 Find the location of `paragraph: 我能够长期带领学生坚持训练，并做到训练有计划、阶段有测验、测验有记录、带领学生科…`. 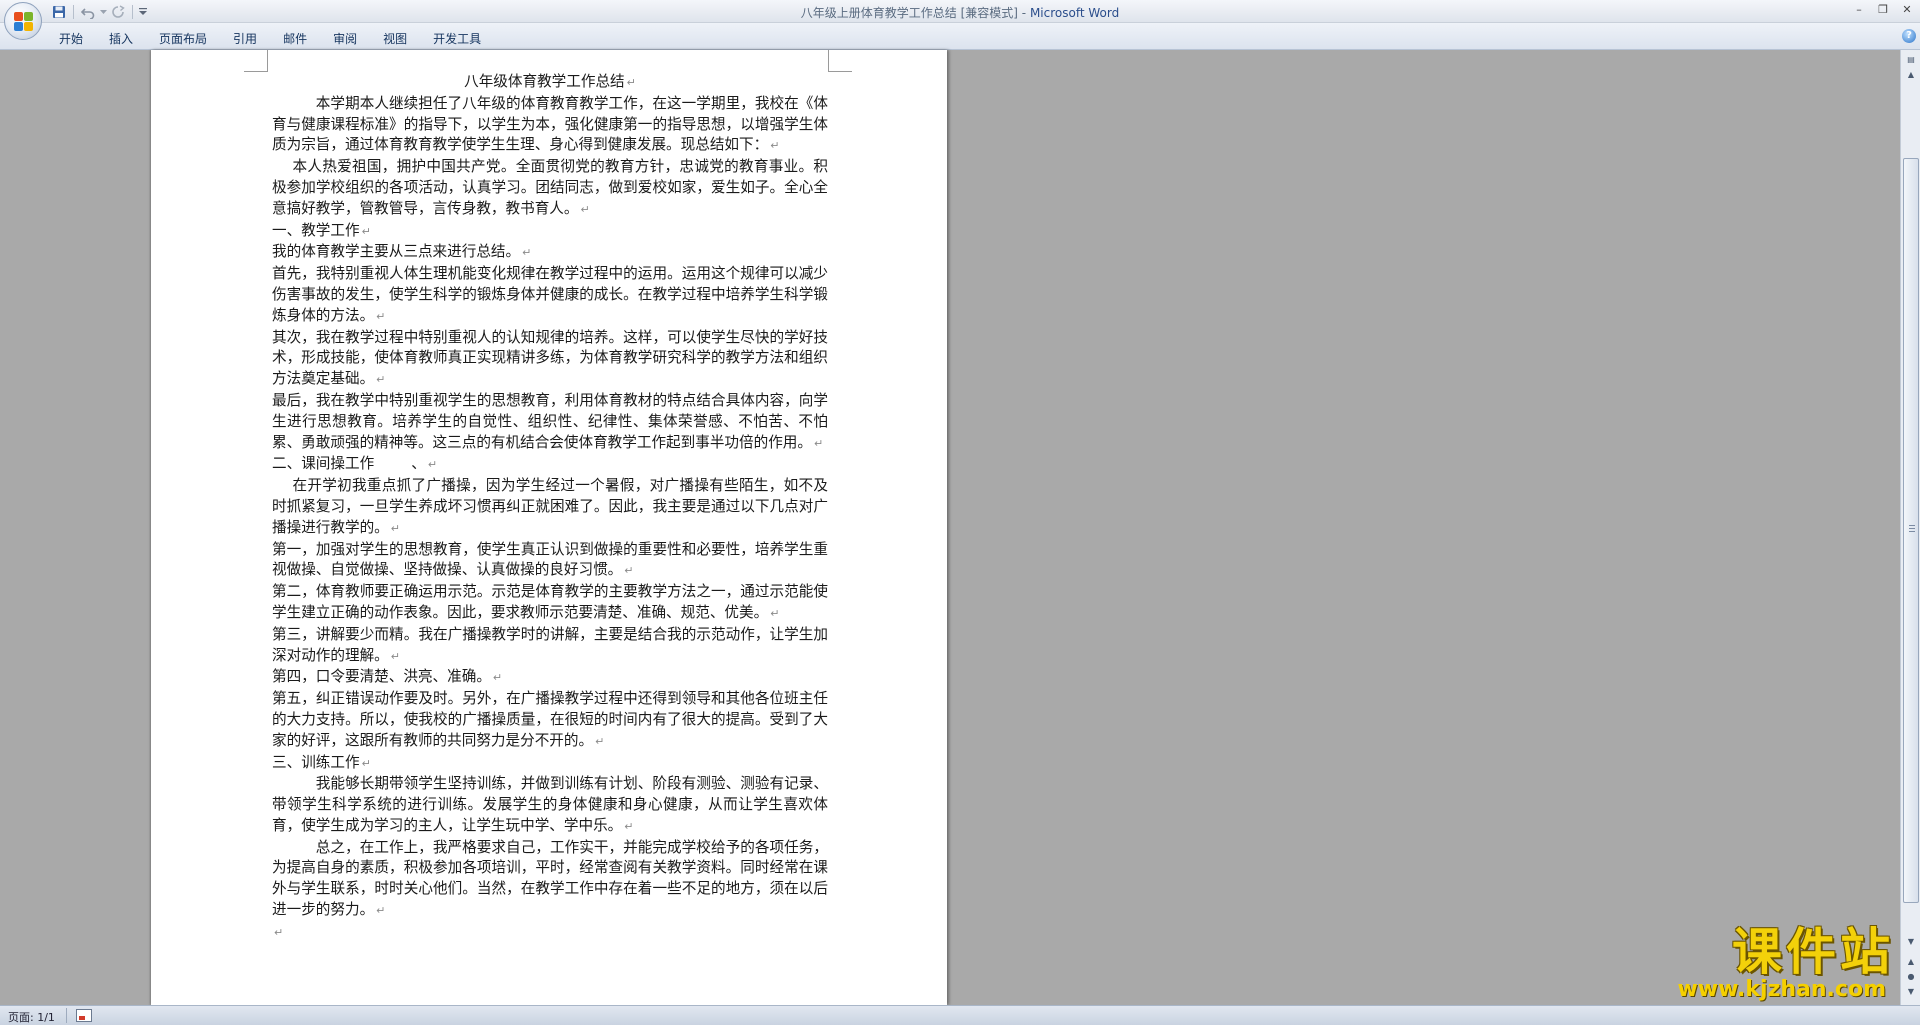

paragraph: 我能够长期带领学生坚持训练，并做到训练有计划、阶段有测验、测验有记录、带领学生科… is located at coordinates (550, 804).